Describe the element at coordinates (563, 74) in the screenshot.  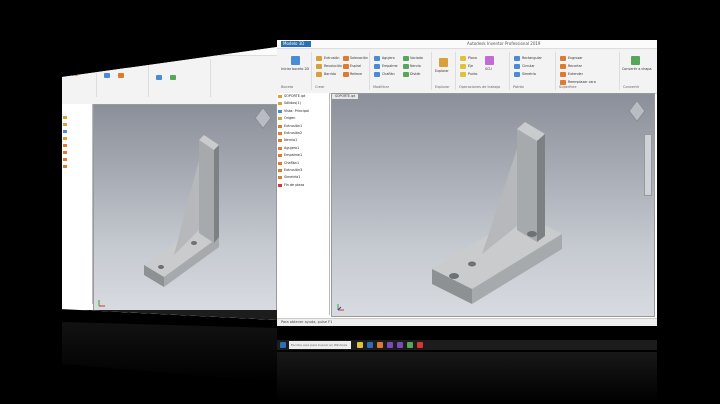
I see `extend-icon` at that location.